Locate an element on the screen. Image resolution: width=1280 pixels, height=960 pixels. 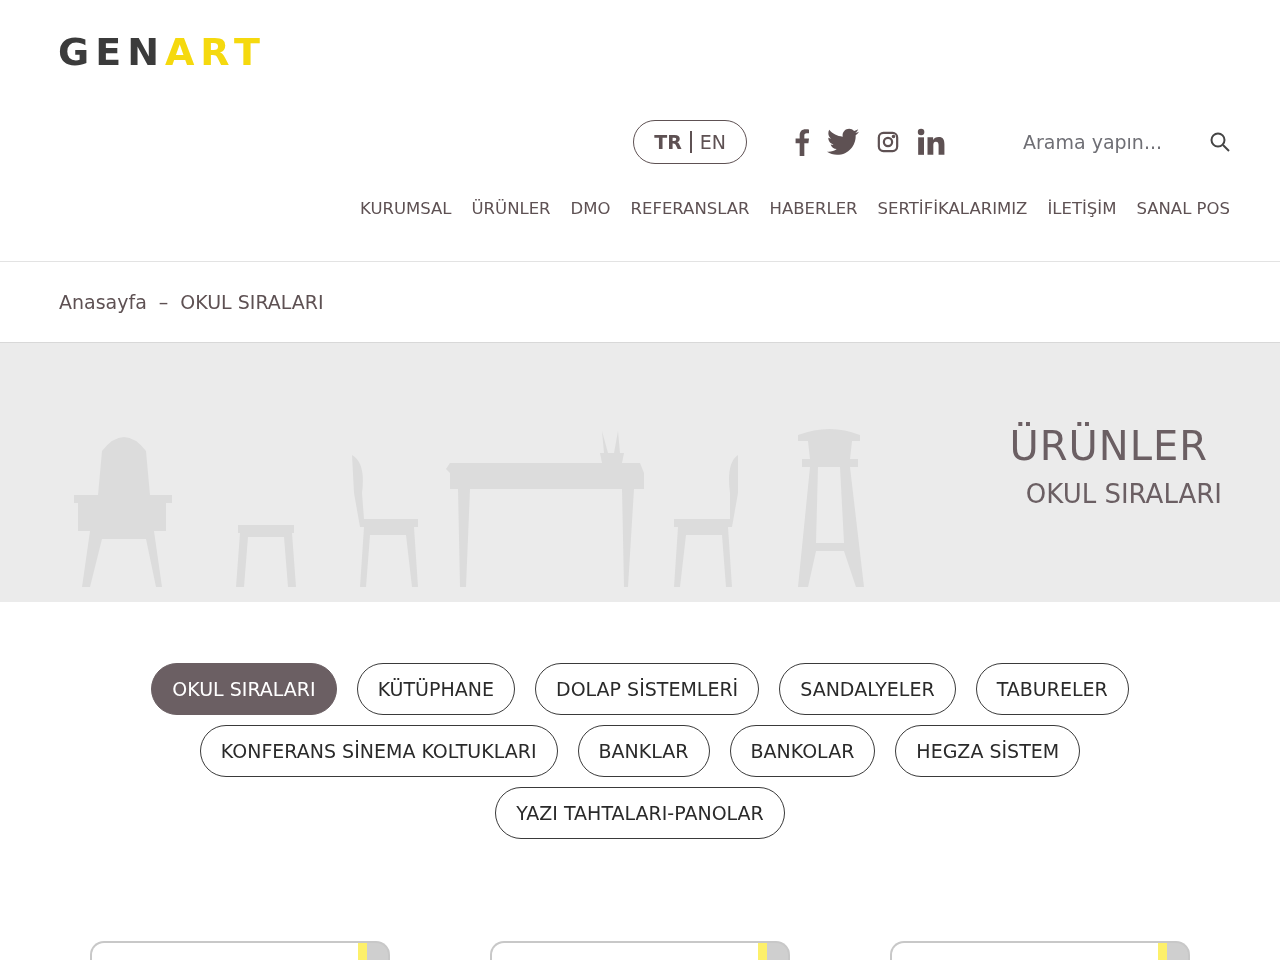
nav-link: DMO is located at coordinates (590, 208).